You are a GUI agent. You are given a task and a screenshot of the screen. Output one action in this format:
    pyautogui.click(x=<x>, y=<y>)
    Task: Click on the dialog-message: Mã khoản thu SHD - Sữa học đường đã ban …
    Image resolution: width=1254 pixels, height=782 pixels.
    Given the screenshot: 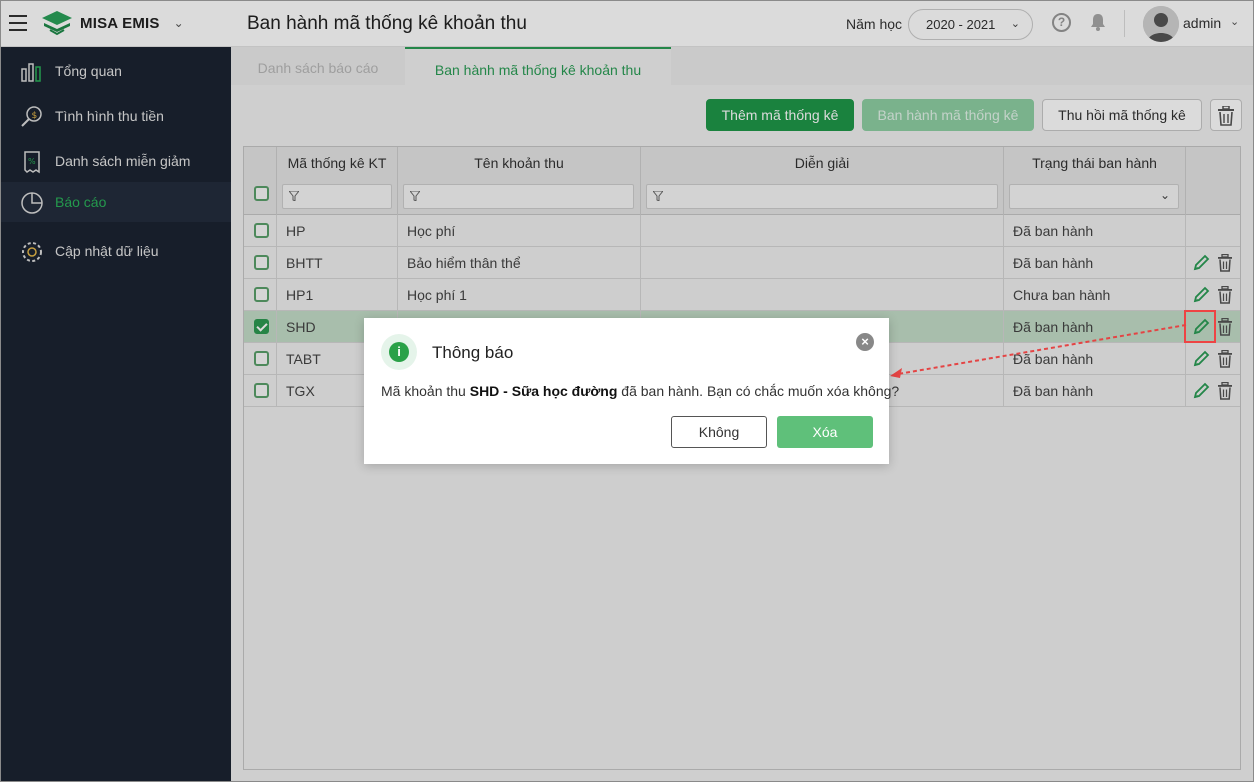 What is the action you would take?
    pyautogui.click(x=640, y=391)
    